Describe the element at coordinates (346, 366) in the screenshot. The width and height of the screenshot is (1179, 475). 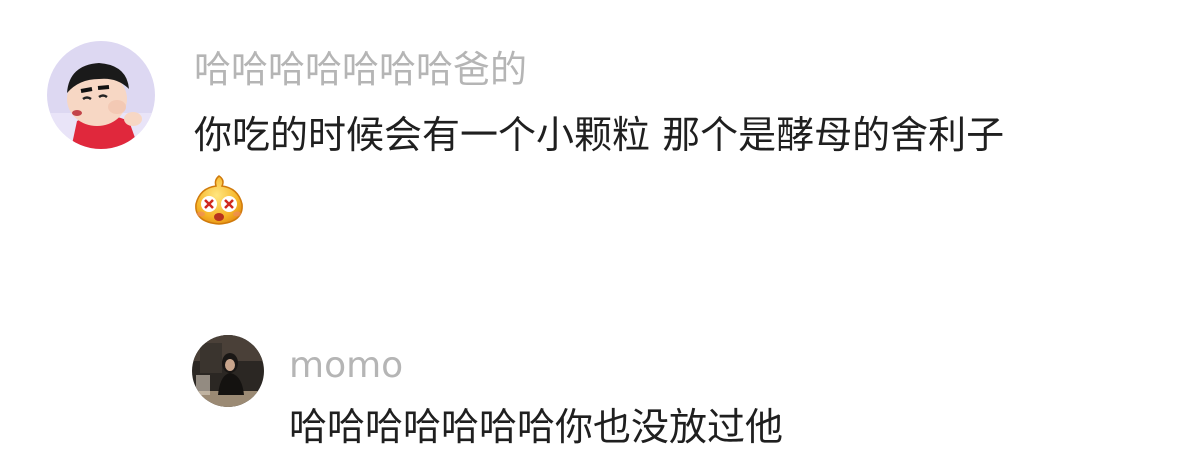
I see `username: momo` at that location.